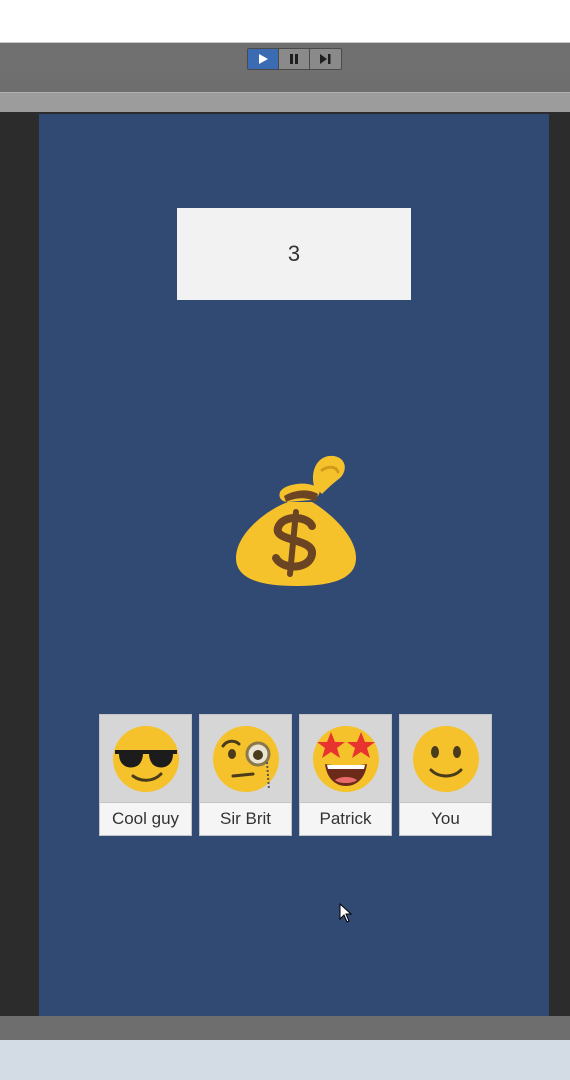 This screenshot has height=1080, width=570. What do you see at coordinates (285, 82) in the screenshot?
I see `editor-tab-bar` at bounding box center [285, 82].